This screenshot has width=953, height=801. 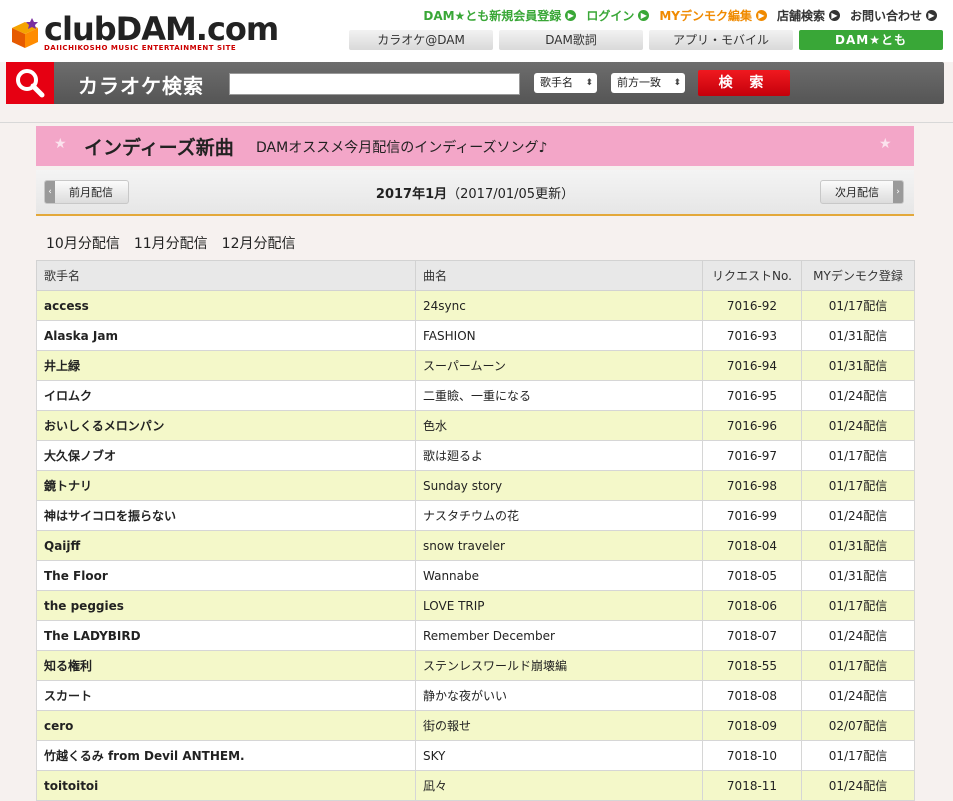 What do you see at coordinates (226, 605) in the screenshot?
I see `artist-cell: the peggies` at bounding box center [226, 605].